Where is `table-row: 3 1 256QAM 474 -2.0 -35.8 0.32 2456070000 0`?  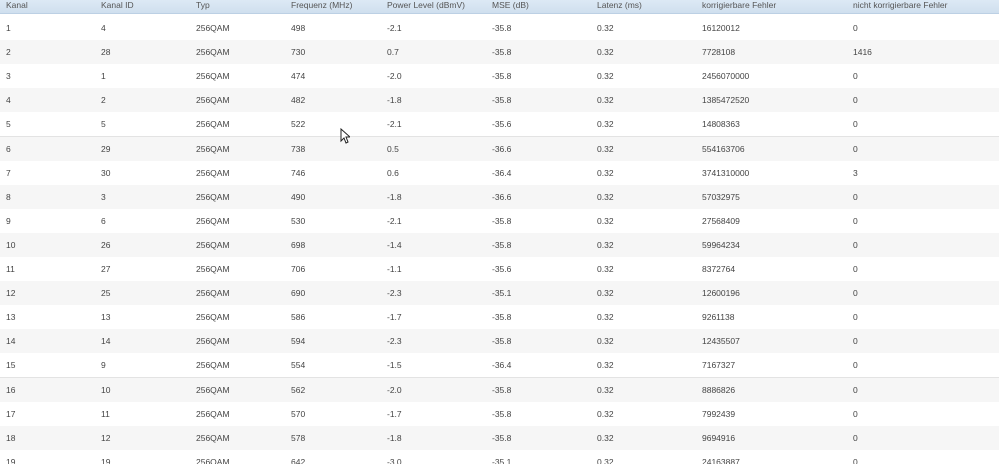
table-row: 3 1 256QAM 474 -2.0 -35.8 0.32 2456070000 0 is located at coordinates (499, 77).